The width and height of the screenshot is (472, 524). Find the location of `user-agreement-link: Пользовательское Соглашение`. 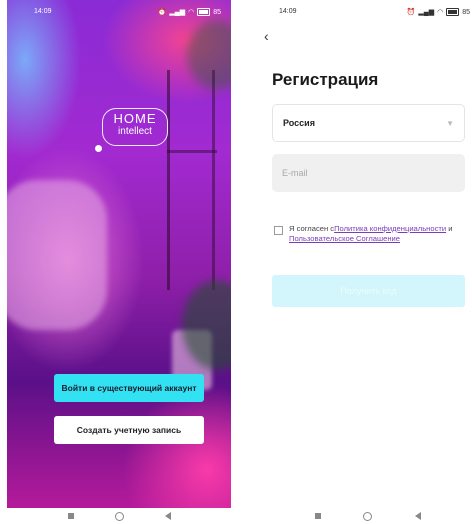

user-agreement-link: Пользовательское Соглашение is located at coordinates (344, 238).